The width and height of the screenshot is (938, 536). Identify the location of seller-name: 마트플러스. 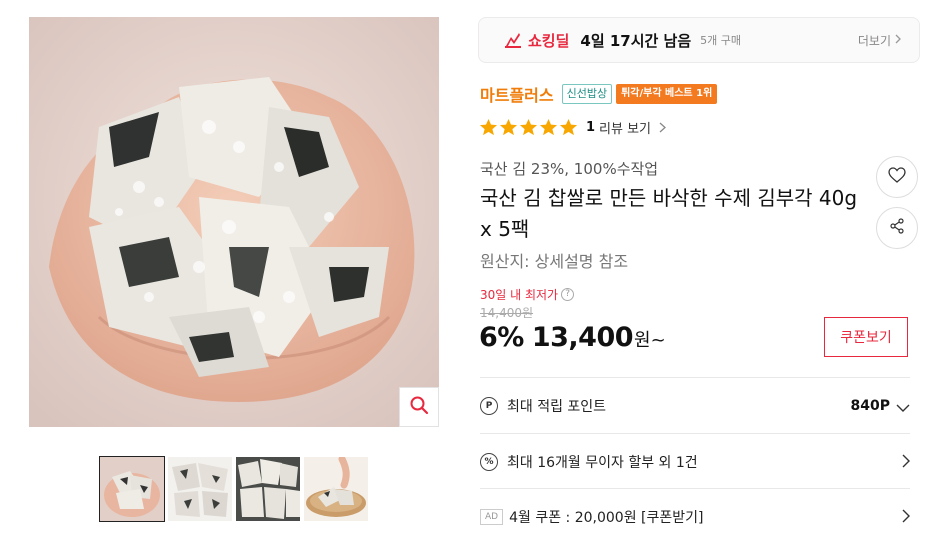
(517, 94).